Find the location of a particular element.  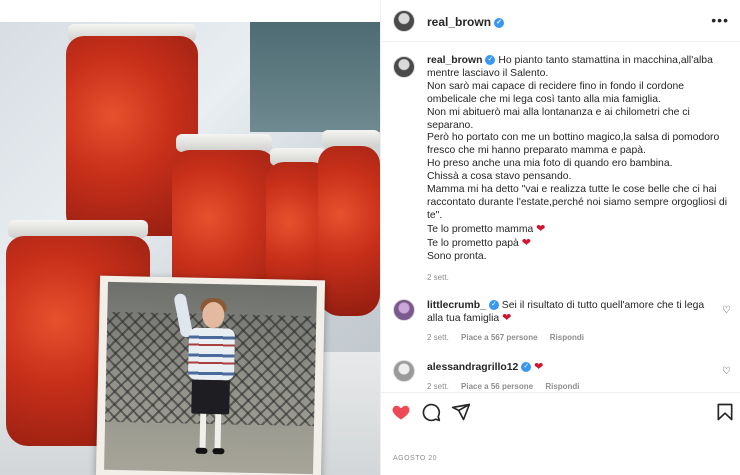

comment-likes: Piace a 567 persone is located at coordinates (499, 337).